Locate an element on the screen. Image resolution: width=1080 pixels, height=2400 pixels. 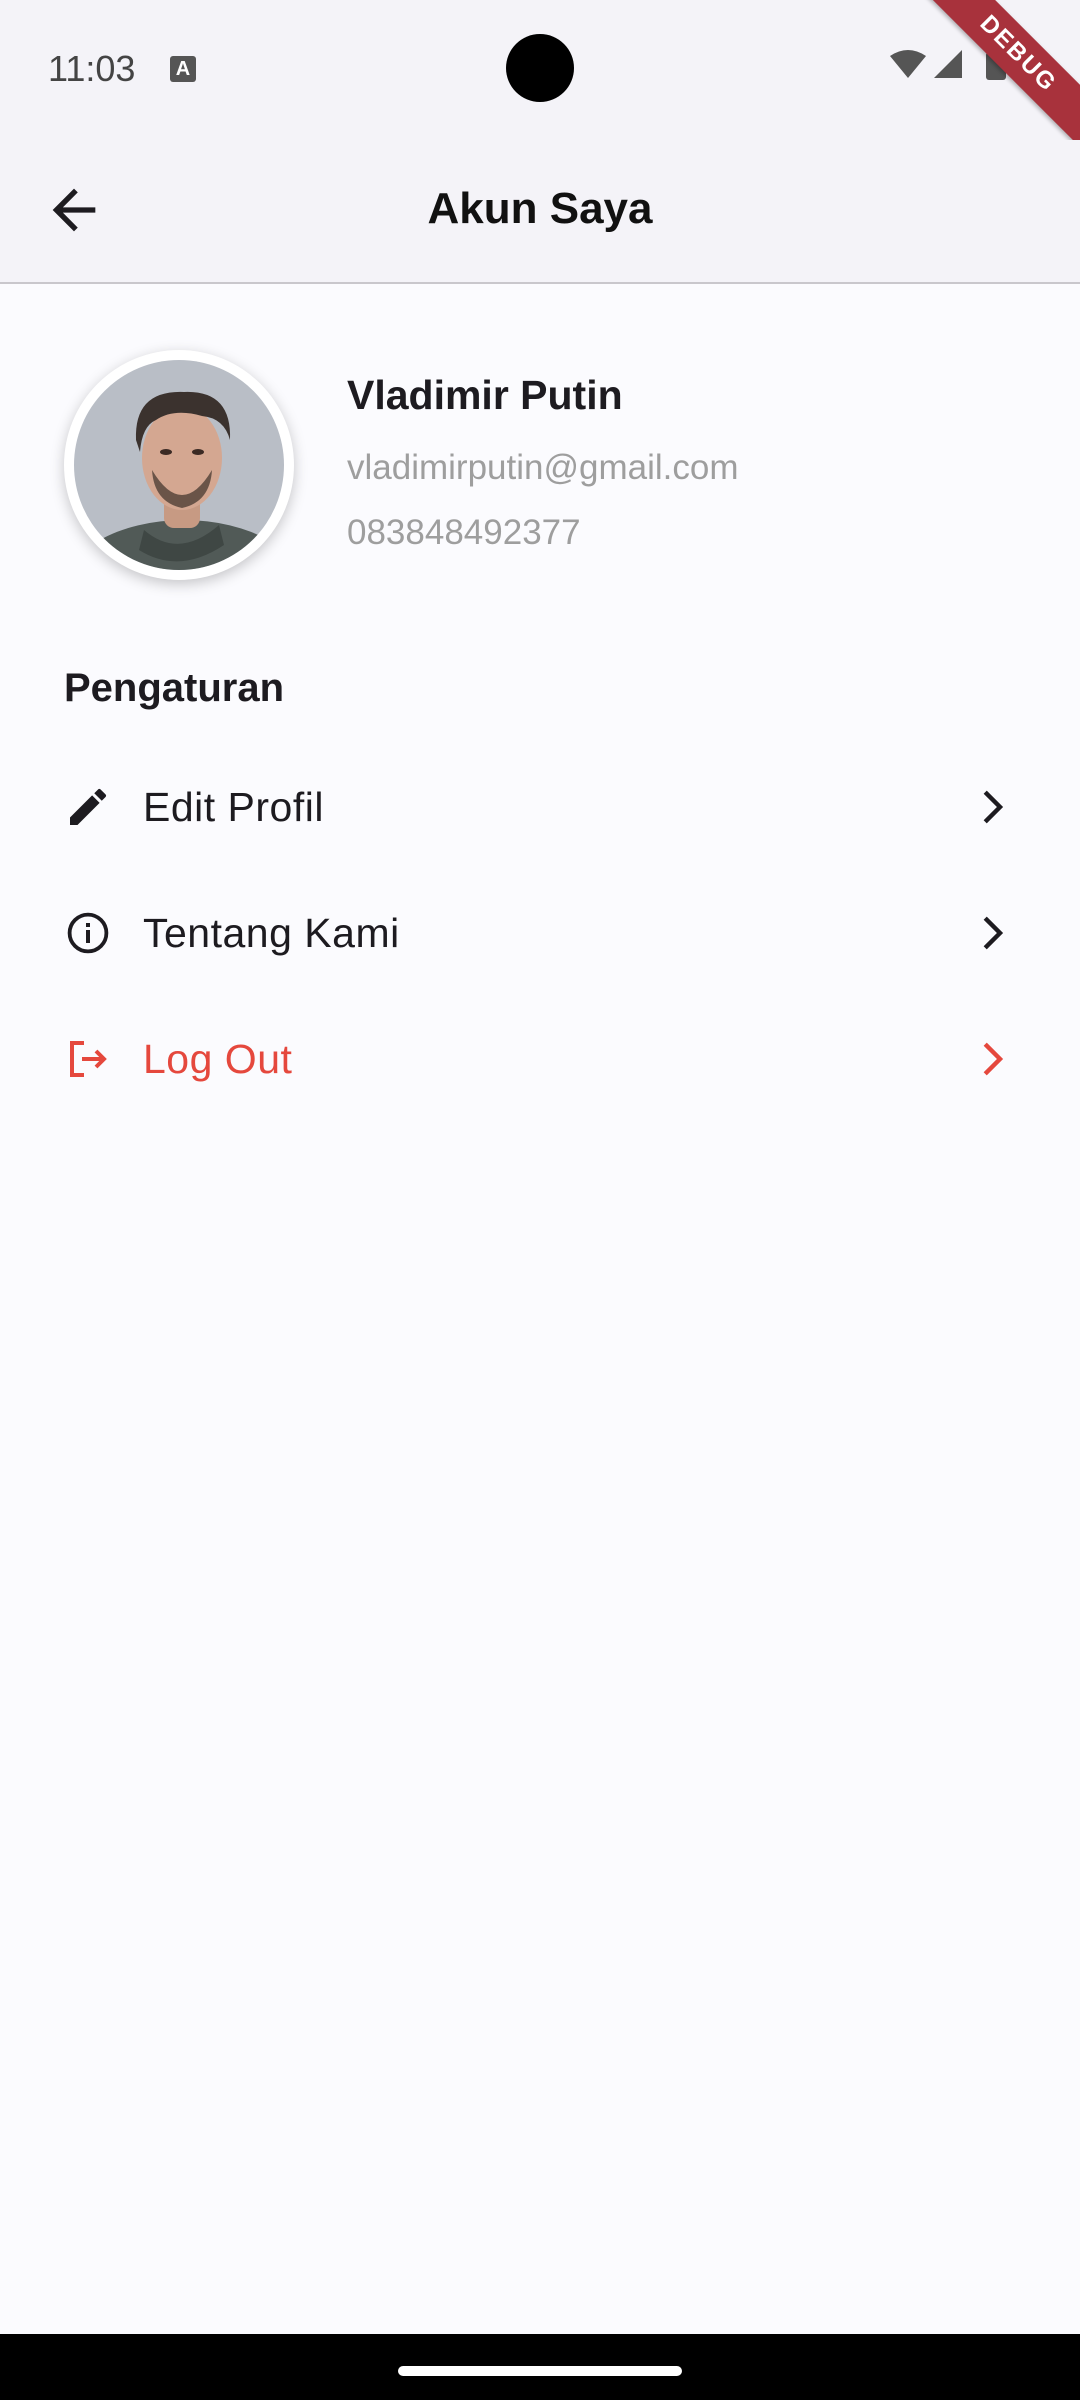
profile-phone: 083848492377 is located at coordinates (464, 532).